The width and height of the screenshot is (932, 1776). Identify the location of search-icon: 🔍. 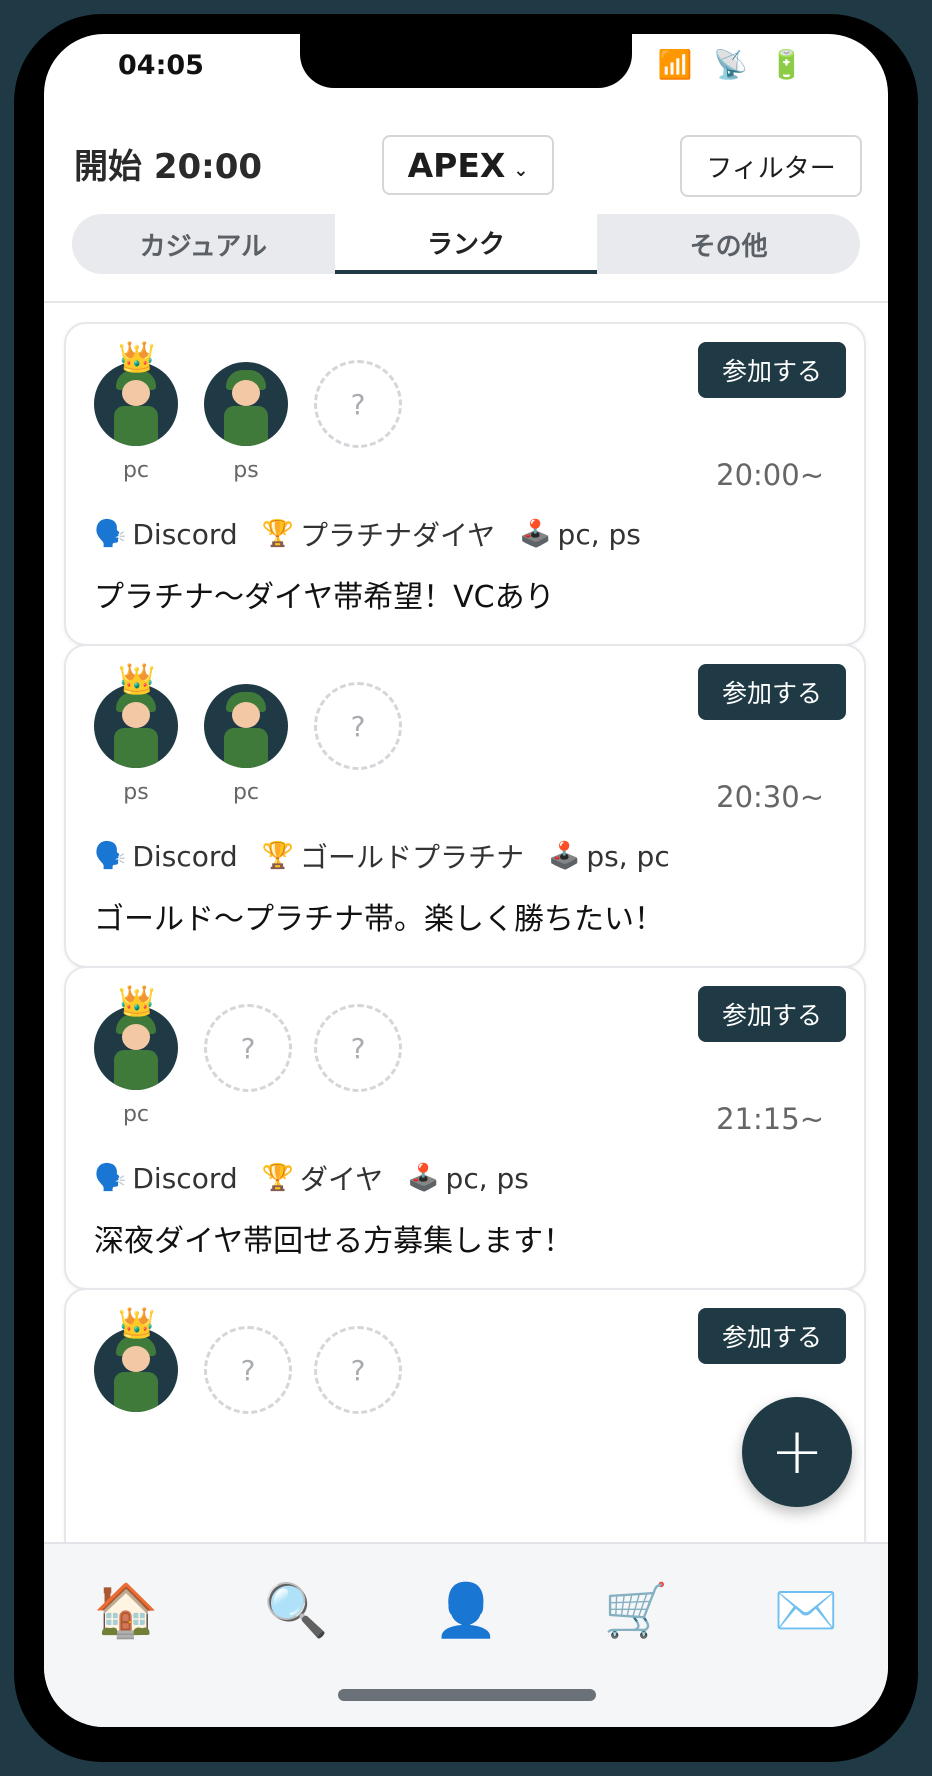
(296, 1610).